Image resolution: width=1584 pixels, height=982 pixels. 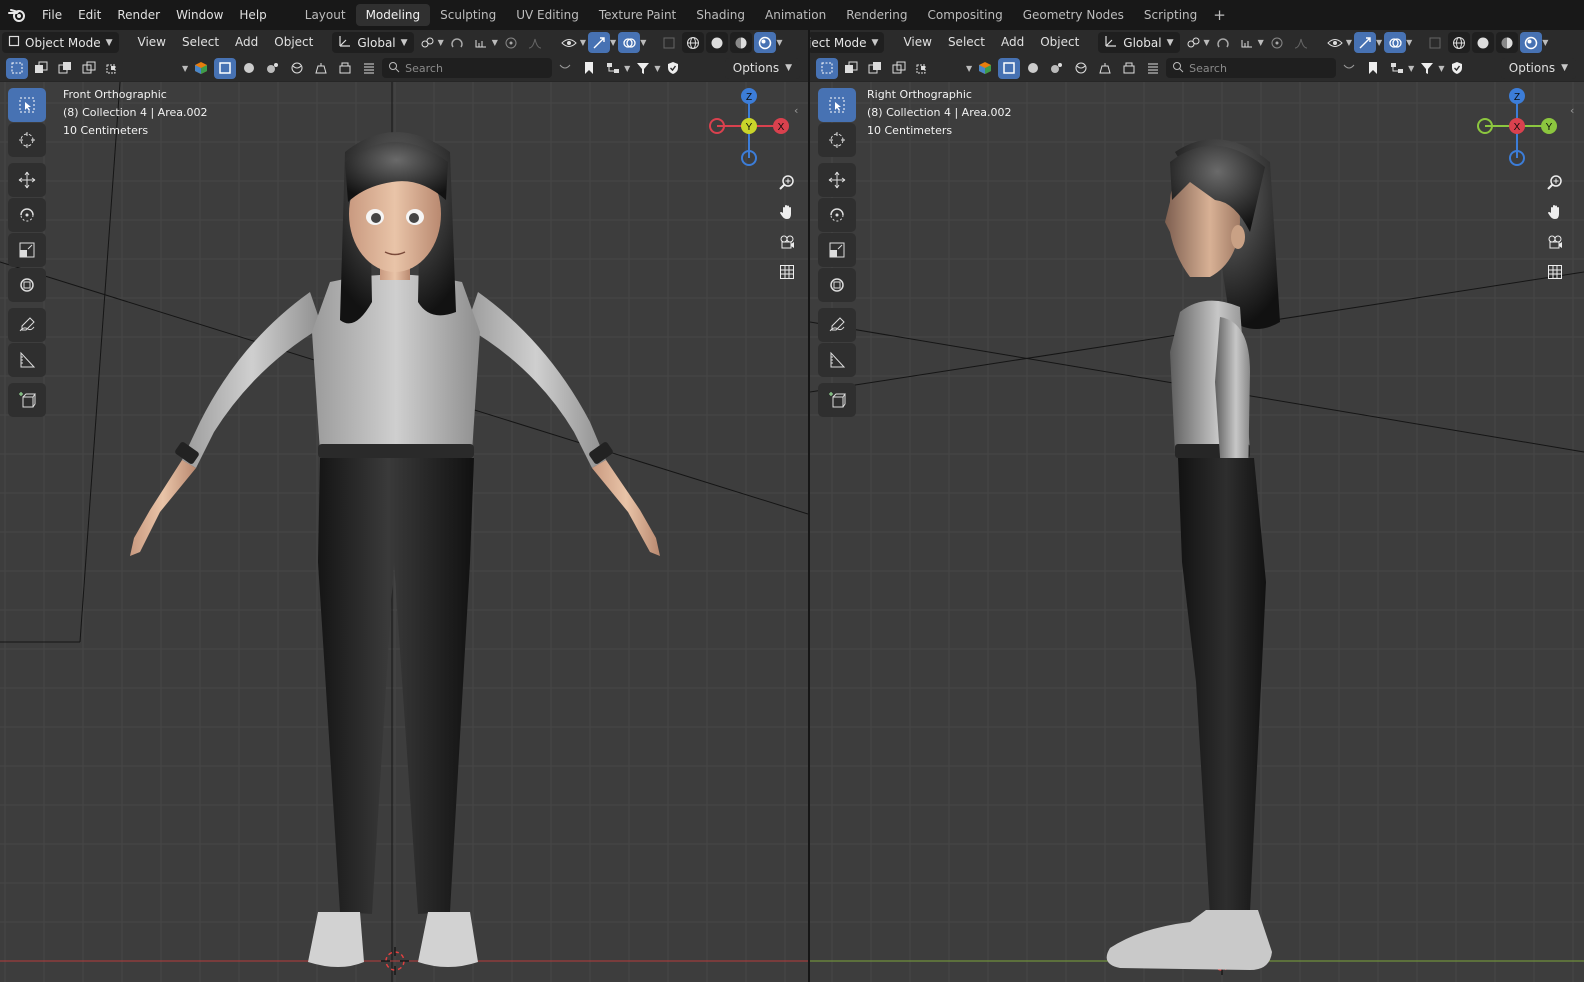 I want to click on filter-object-icon, so click(x=225, y=68).